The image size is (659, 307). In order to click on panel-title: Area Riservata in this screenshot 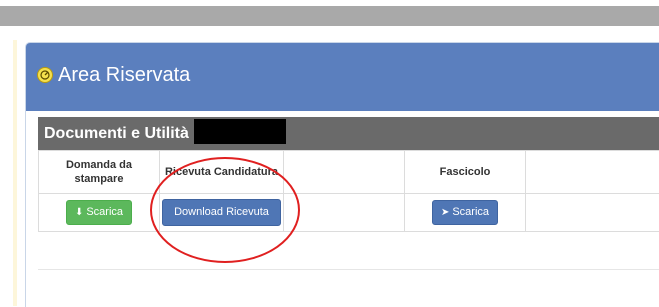, I will do `click(124, 75)`.